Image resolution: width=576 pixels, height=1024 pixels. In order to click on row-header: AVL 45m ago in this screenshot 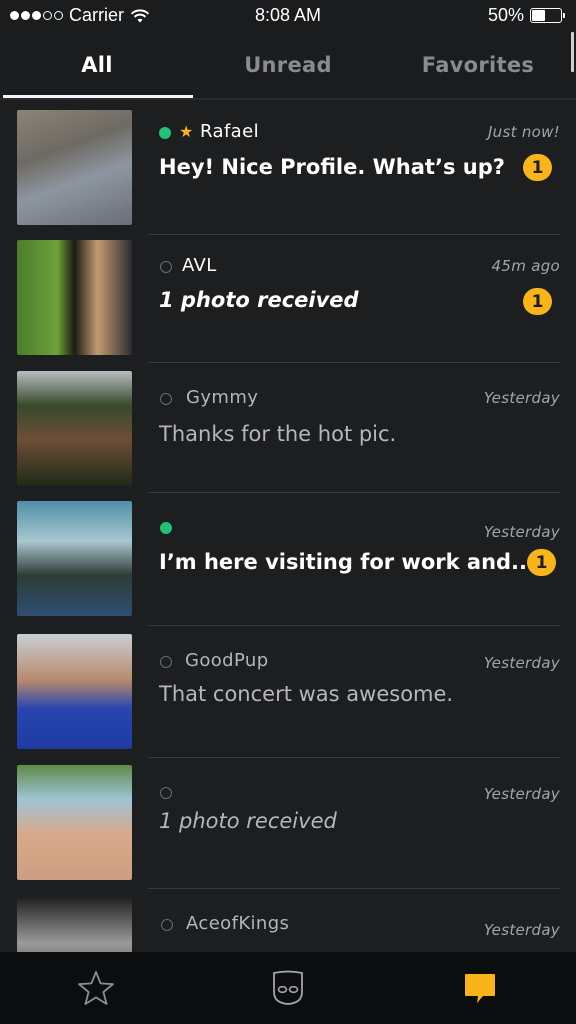, I will do `click(359, 266)`.